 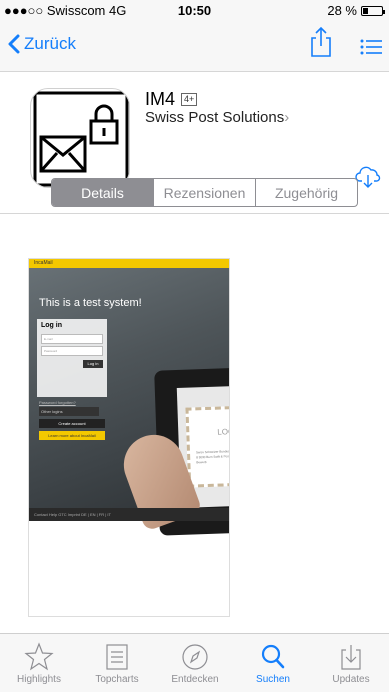 What do you see at coordinates (160, 99) in the screenshot?
I see `app-name: IM4` at bounding box center [160, 99].